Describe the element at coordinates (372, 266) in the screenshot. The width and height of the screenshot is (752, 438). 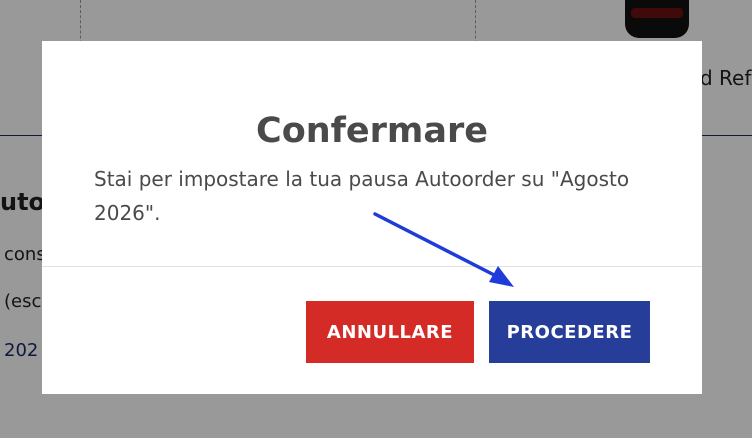
I see `dialog-separator` at that location.